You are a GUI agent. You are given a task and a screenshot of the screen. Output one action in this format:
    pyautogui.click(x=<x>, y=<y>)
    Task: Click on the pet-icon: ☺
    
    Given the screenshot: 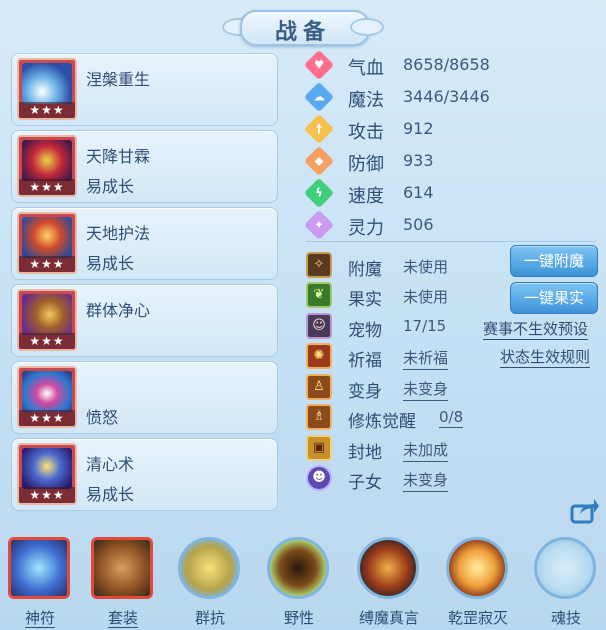 What is the action you would take?
    pyautogui.click(x=319, y=326)
    